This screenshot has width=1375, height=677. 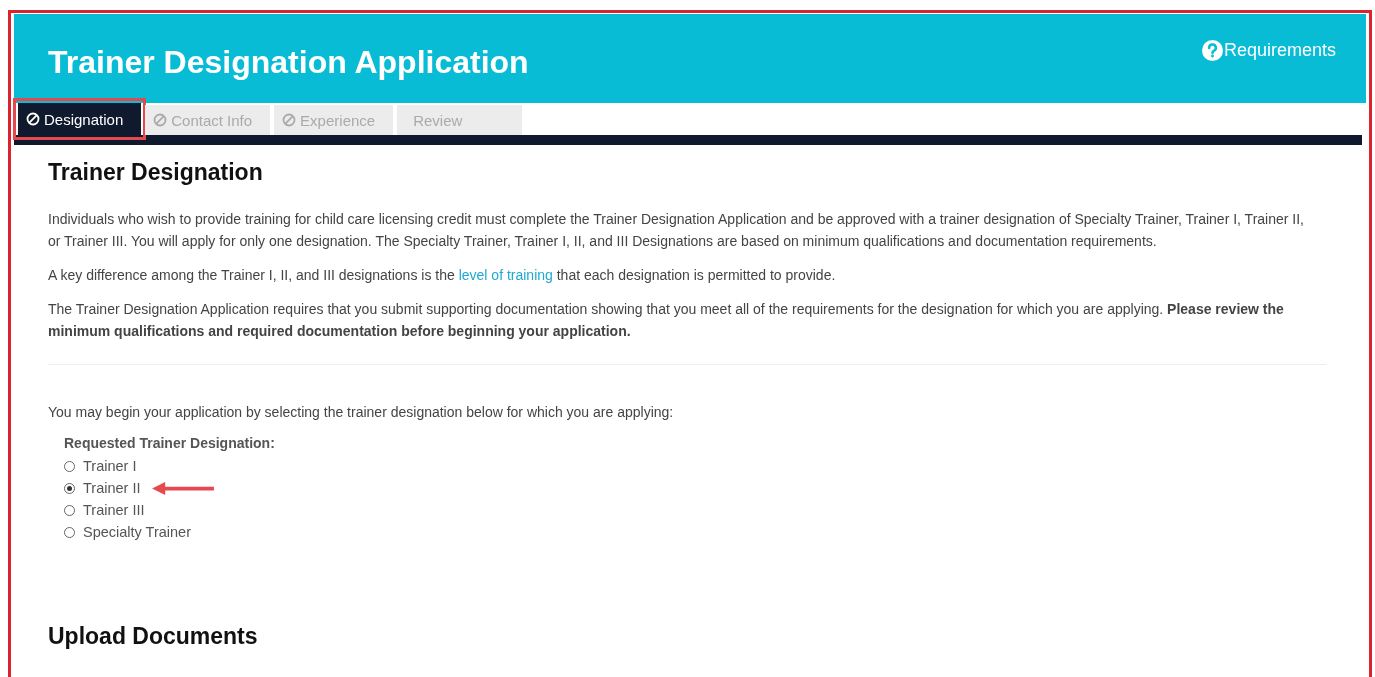 What do you see at coordinates (666, 320) in the screenshot?
I see `paragraph: The Trainer Designation Application requires that you submit supporting documentation showing that you meet all of the requirements for the designation for which you are applying. Please review the minimum qualifications and required documentation before beginning your application.` at bounding box center [666, 320].